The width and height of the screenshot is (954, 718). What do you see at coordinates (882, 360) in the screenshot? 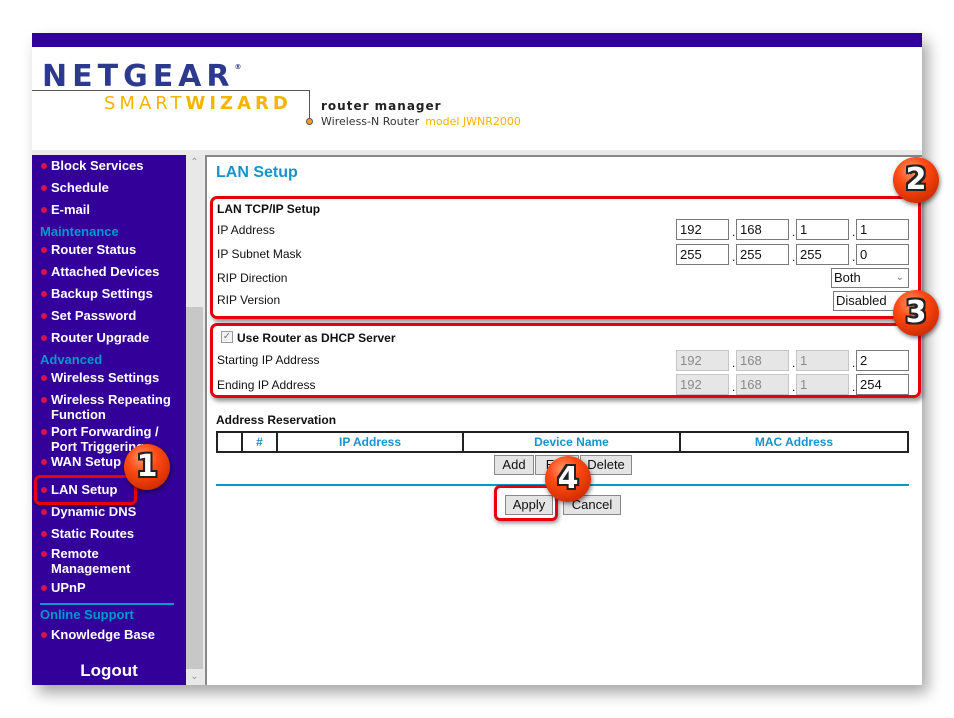
I see `start-octet-4: 2` at bounding box center [882, 360].